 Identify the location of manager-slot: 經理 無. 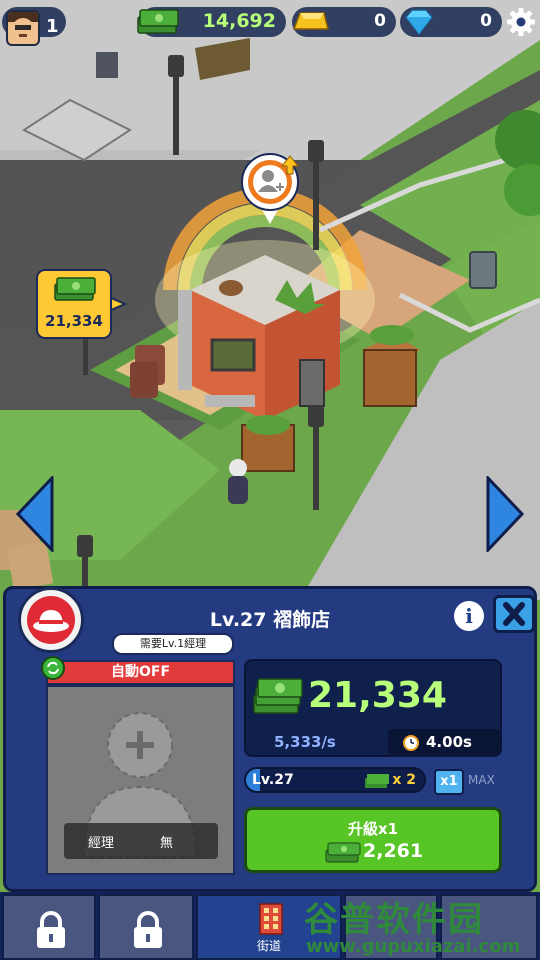
(140, 780).